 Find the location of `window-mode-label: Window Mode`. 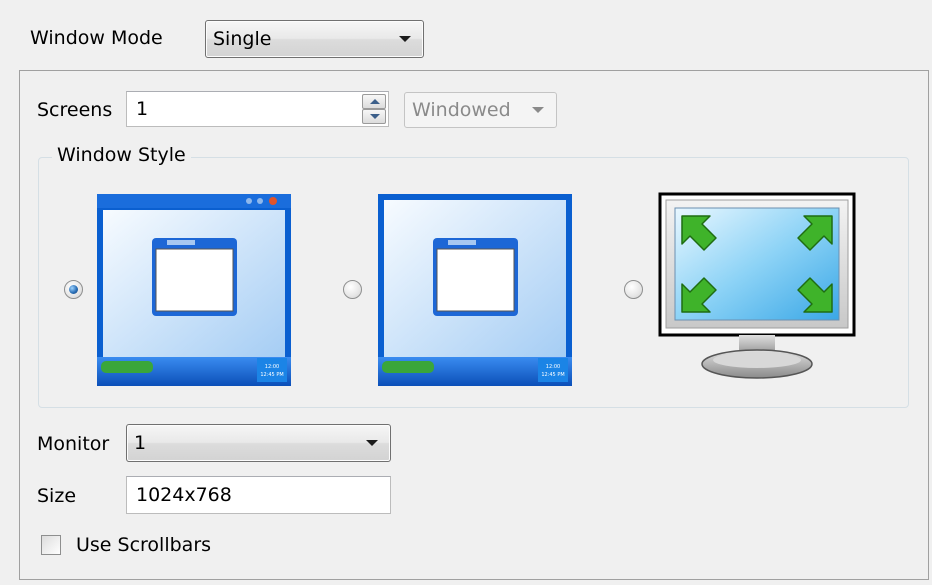

window-mode-label: Window Mode is located at coordinates (96, 38).